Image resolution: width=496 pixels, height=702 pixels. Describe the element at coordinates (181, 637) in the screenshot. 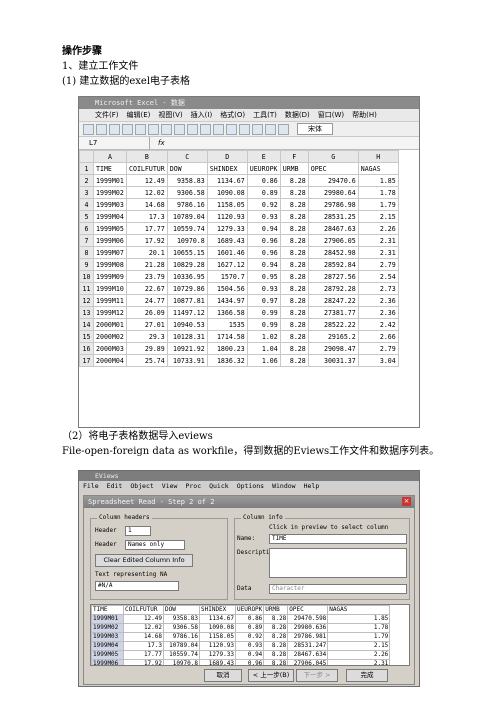

I see `preview-cell: 9786.16` at that location.